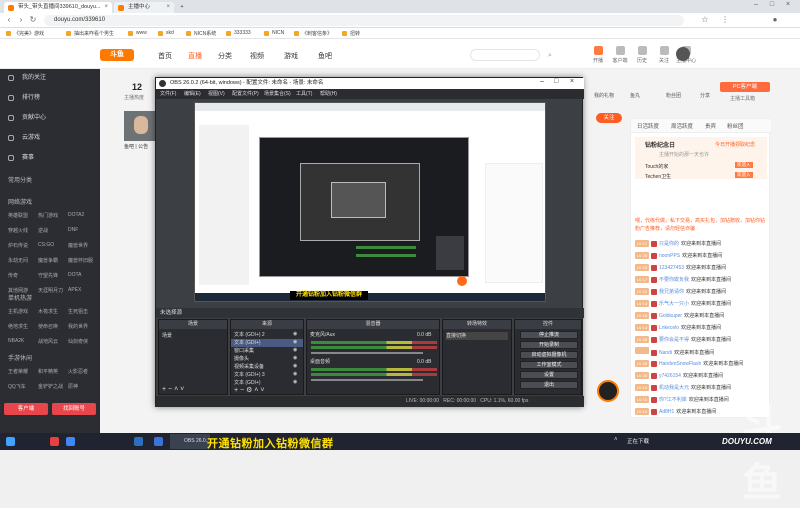 The height and width of the screenshot is (508, 800). I want to click on client-button: 客户端, so click(26, 409).